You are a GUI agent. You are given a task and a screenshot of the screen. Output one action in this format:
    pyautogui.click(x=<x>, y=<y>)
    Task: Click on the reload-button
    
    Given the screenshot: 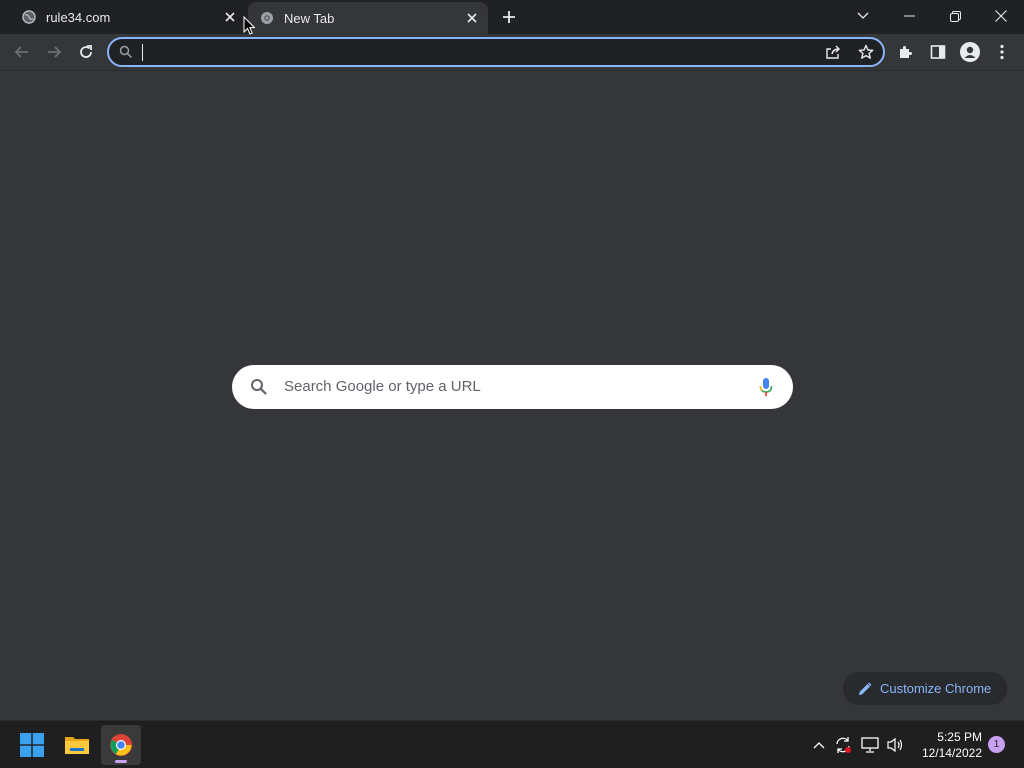 What is the action you would take?
    pyautogui.click(x=86, y=52)
    